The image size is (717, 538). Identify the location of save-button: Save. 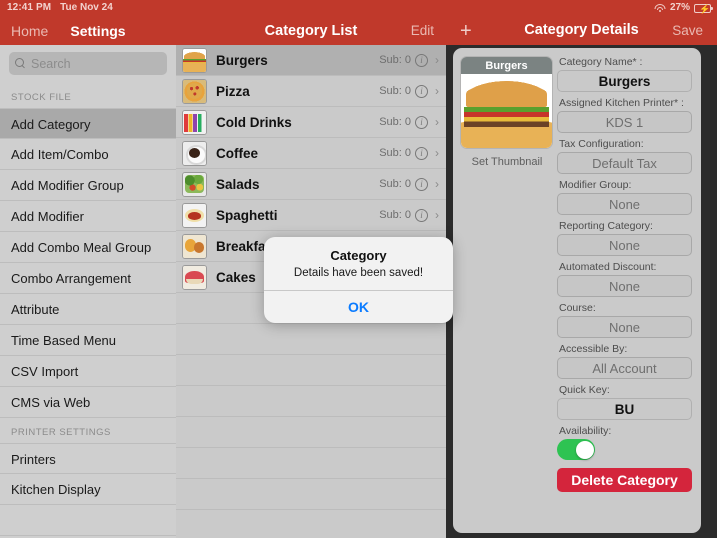
(687, 30).